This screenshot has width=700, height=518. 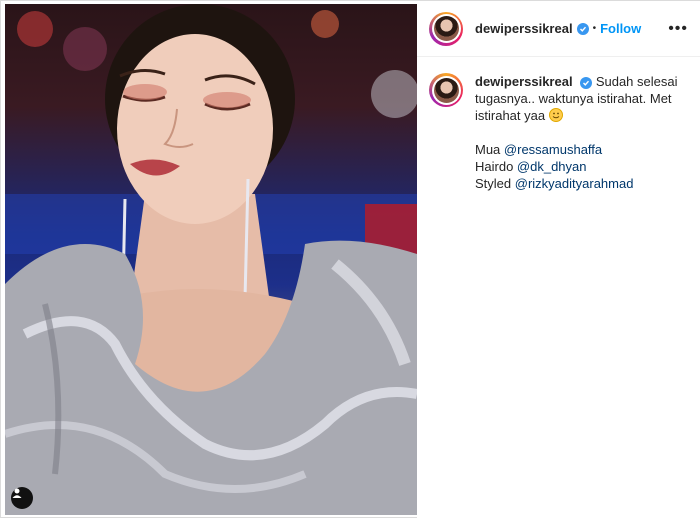 I want to click on more-options-icon: •••, so click(x=678, y=29).